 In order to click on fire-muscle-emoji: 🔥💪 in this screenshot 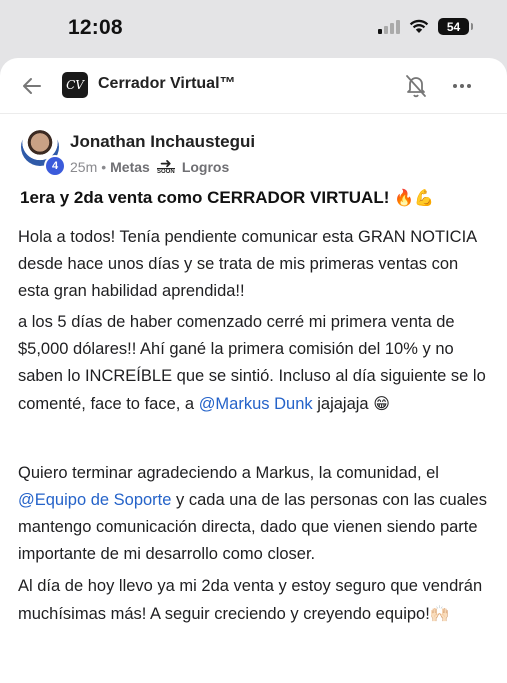, I will do `click(414, 197)`.